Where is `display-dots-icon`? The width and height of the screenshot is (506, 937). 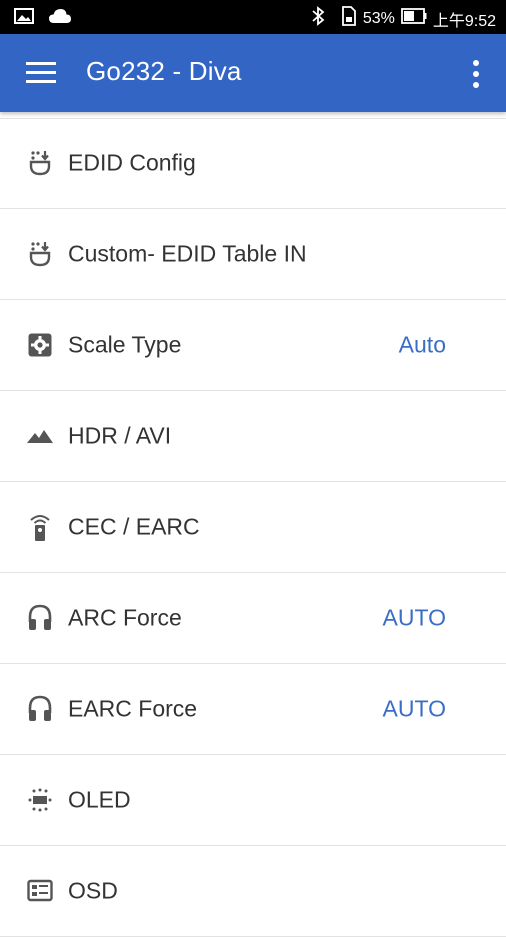 display-dots-icon is located at coordinates (40, 800).